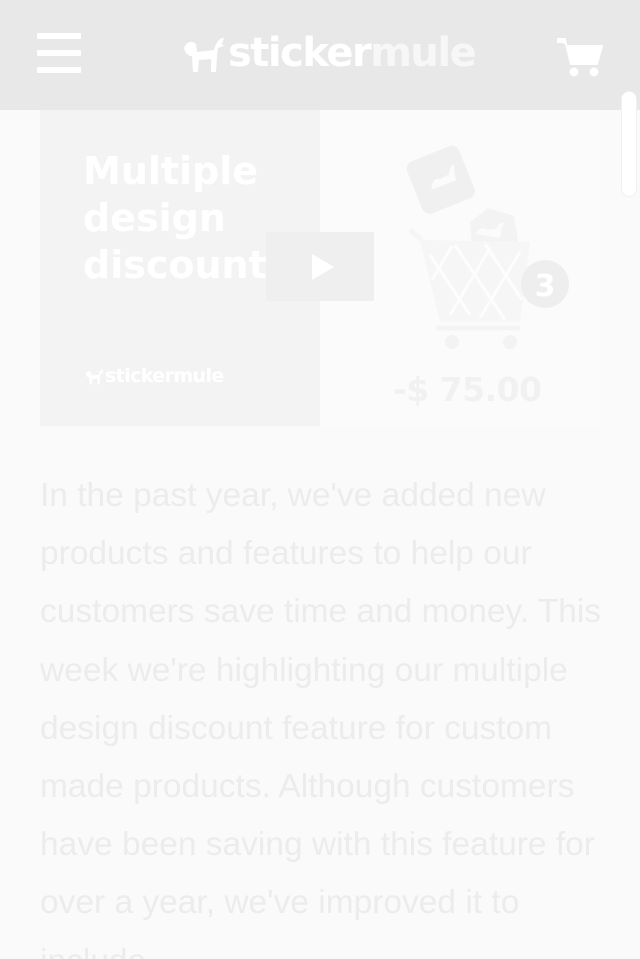  I want to click on page-scrollbar, so click(629, 144).